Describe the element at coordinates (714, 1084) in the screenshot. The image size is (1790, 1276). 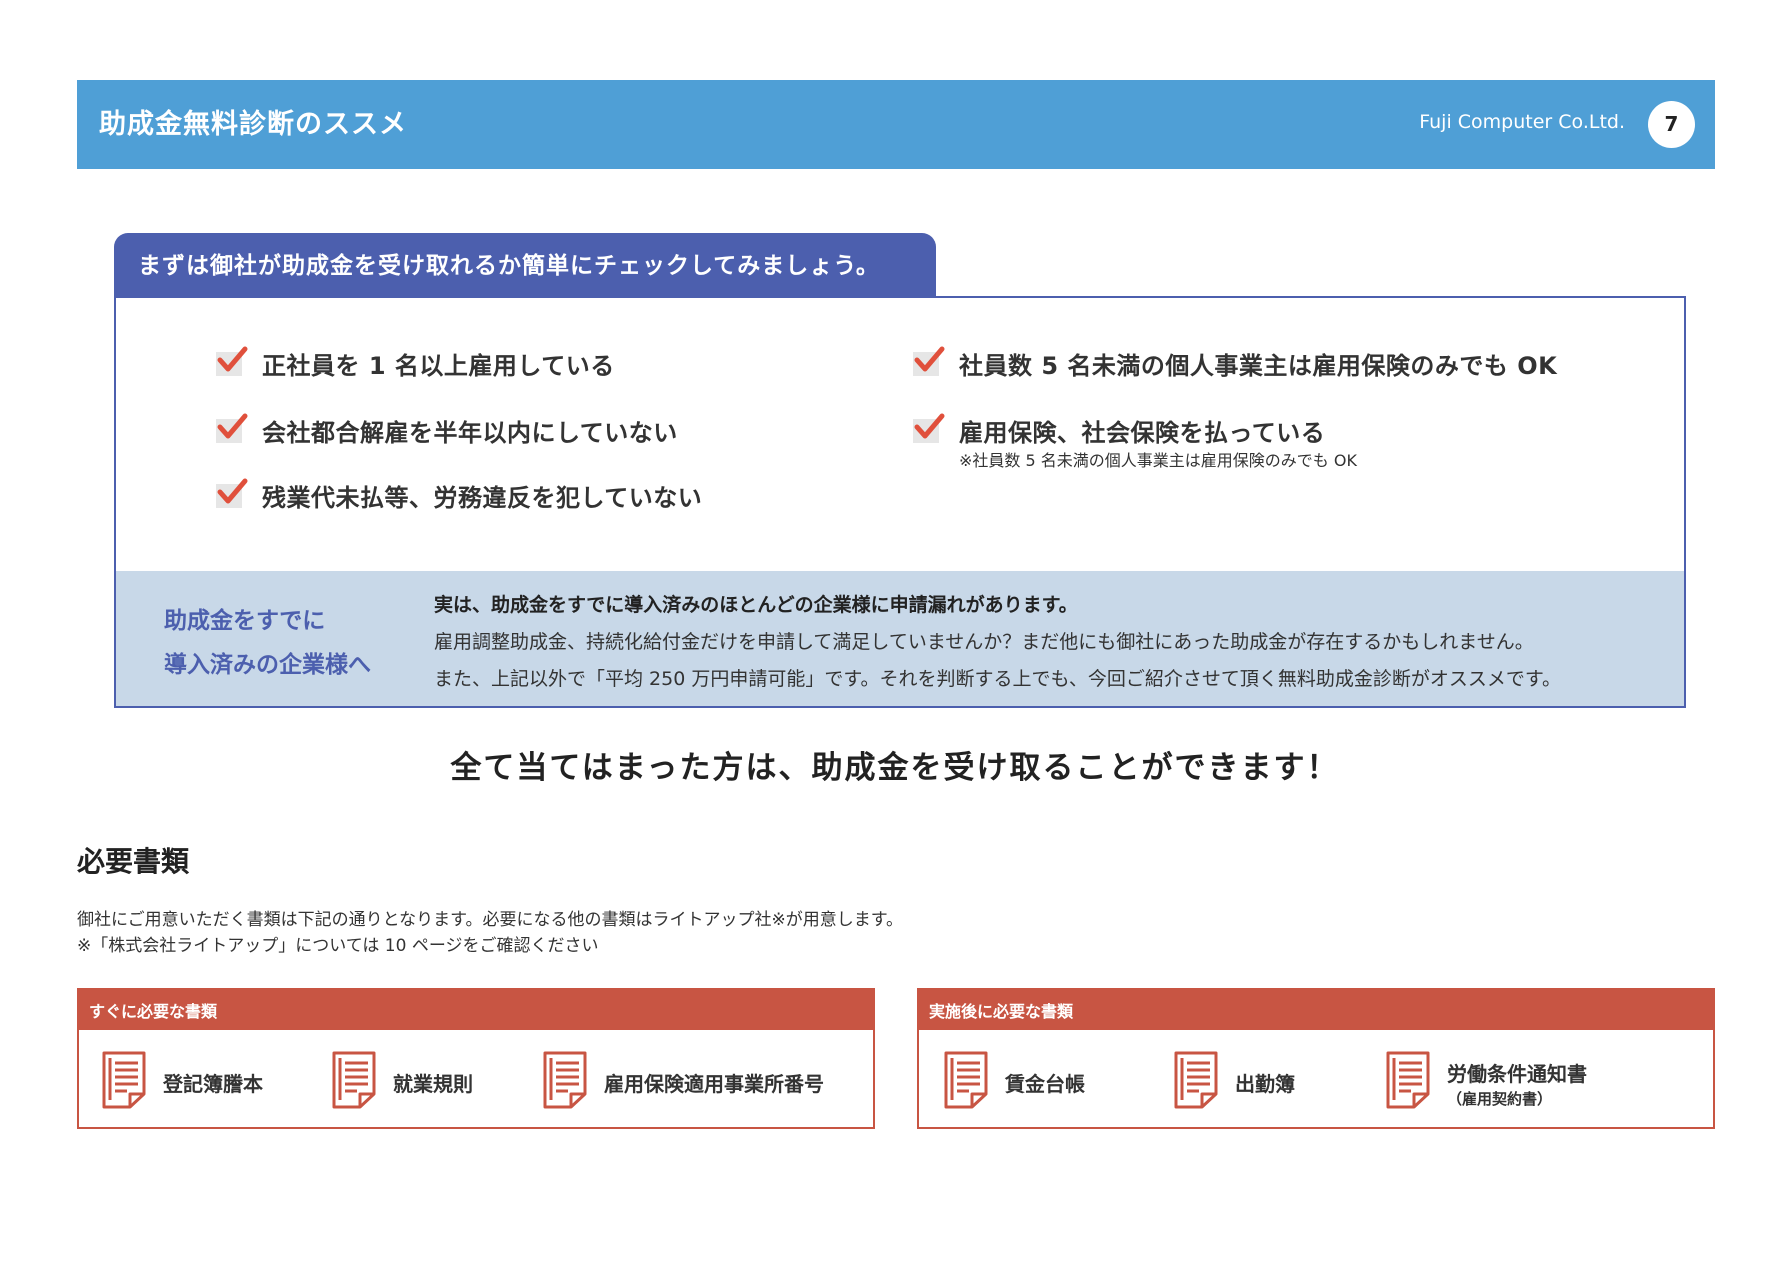
I see `doc-label: 雇用保険適用事業所番号` at that location.